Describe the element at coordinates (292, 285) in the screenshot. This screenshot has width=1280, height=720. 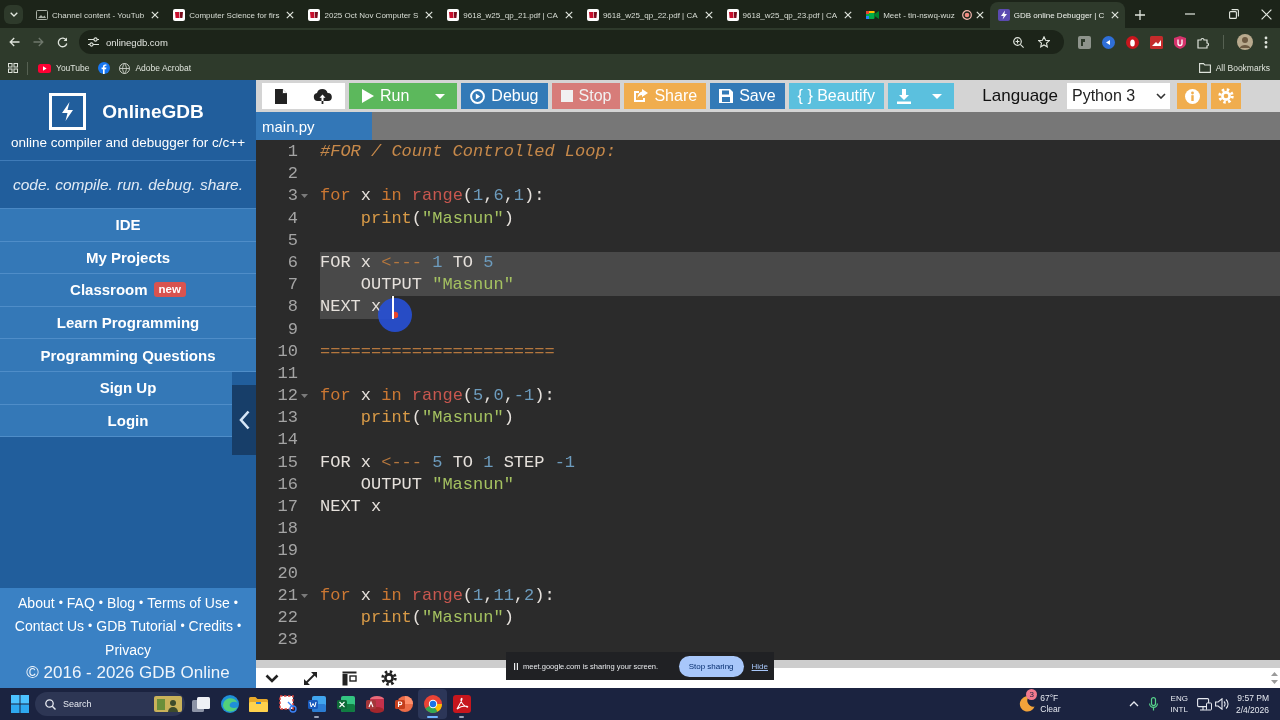
I see `line-number: 7` at that location.